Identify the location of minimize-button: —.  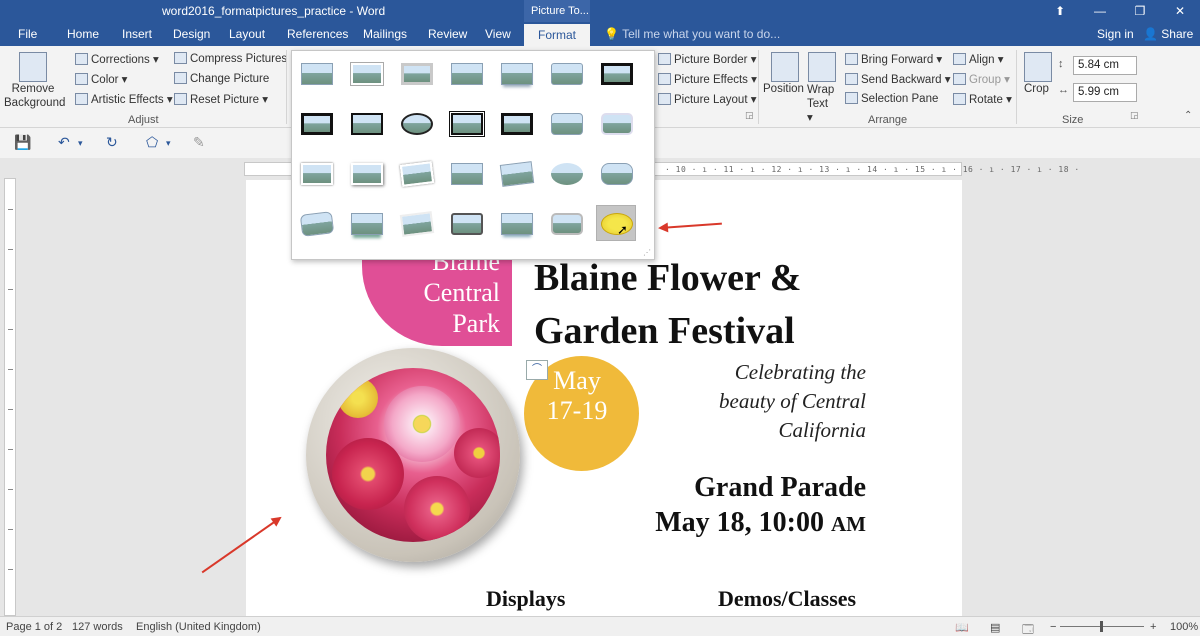
(1100, 11).